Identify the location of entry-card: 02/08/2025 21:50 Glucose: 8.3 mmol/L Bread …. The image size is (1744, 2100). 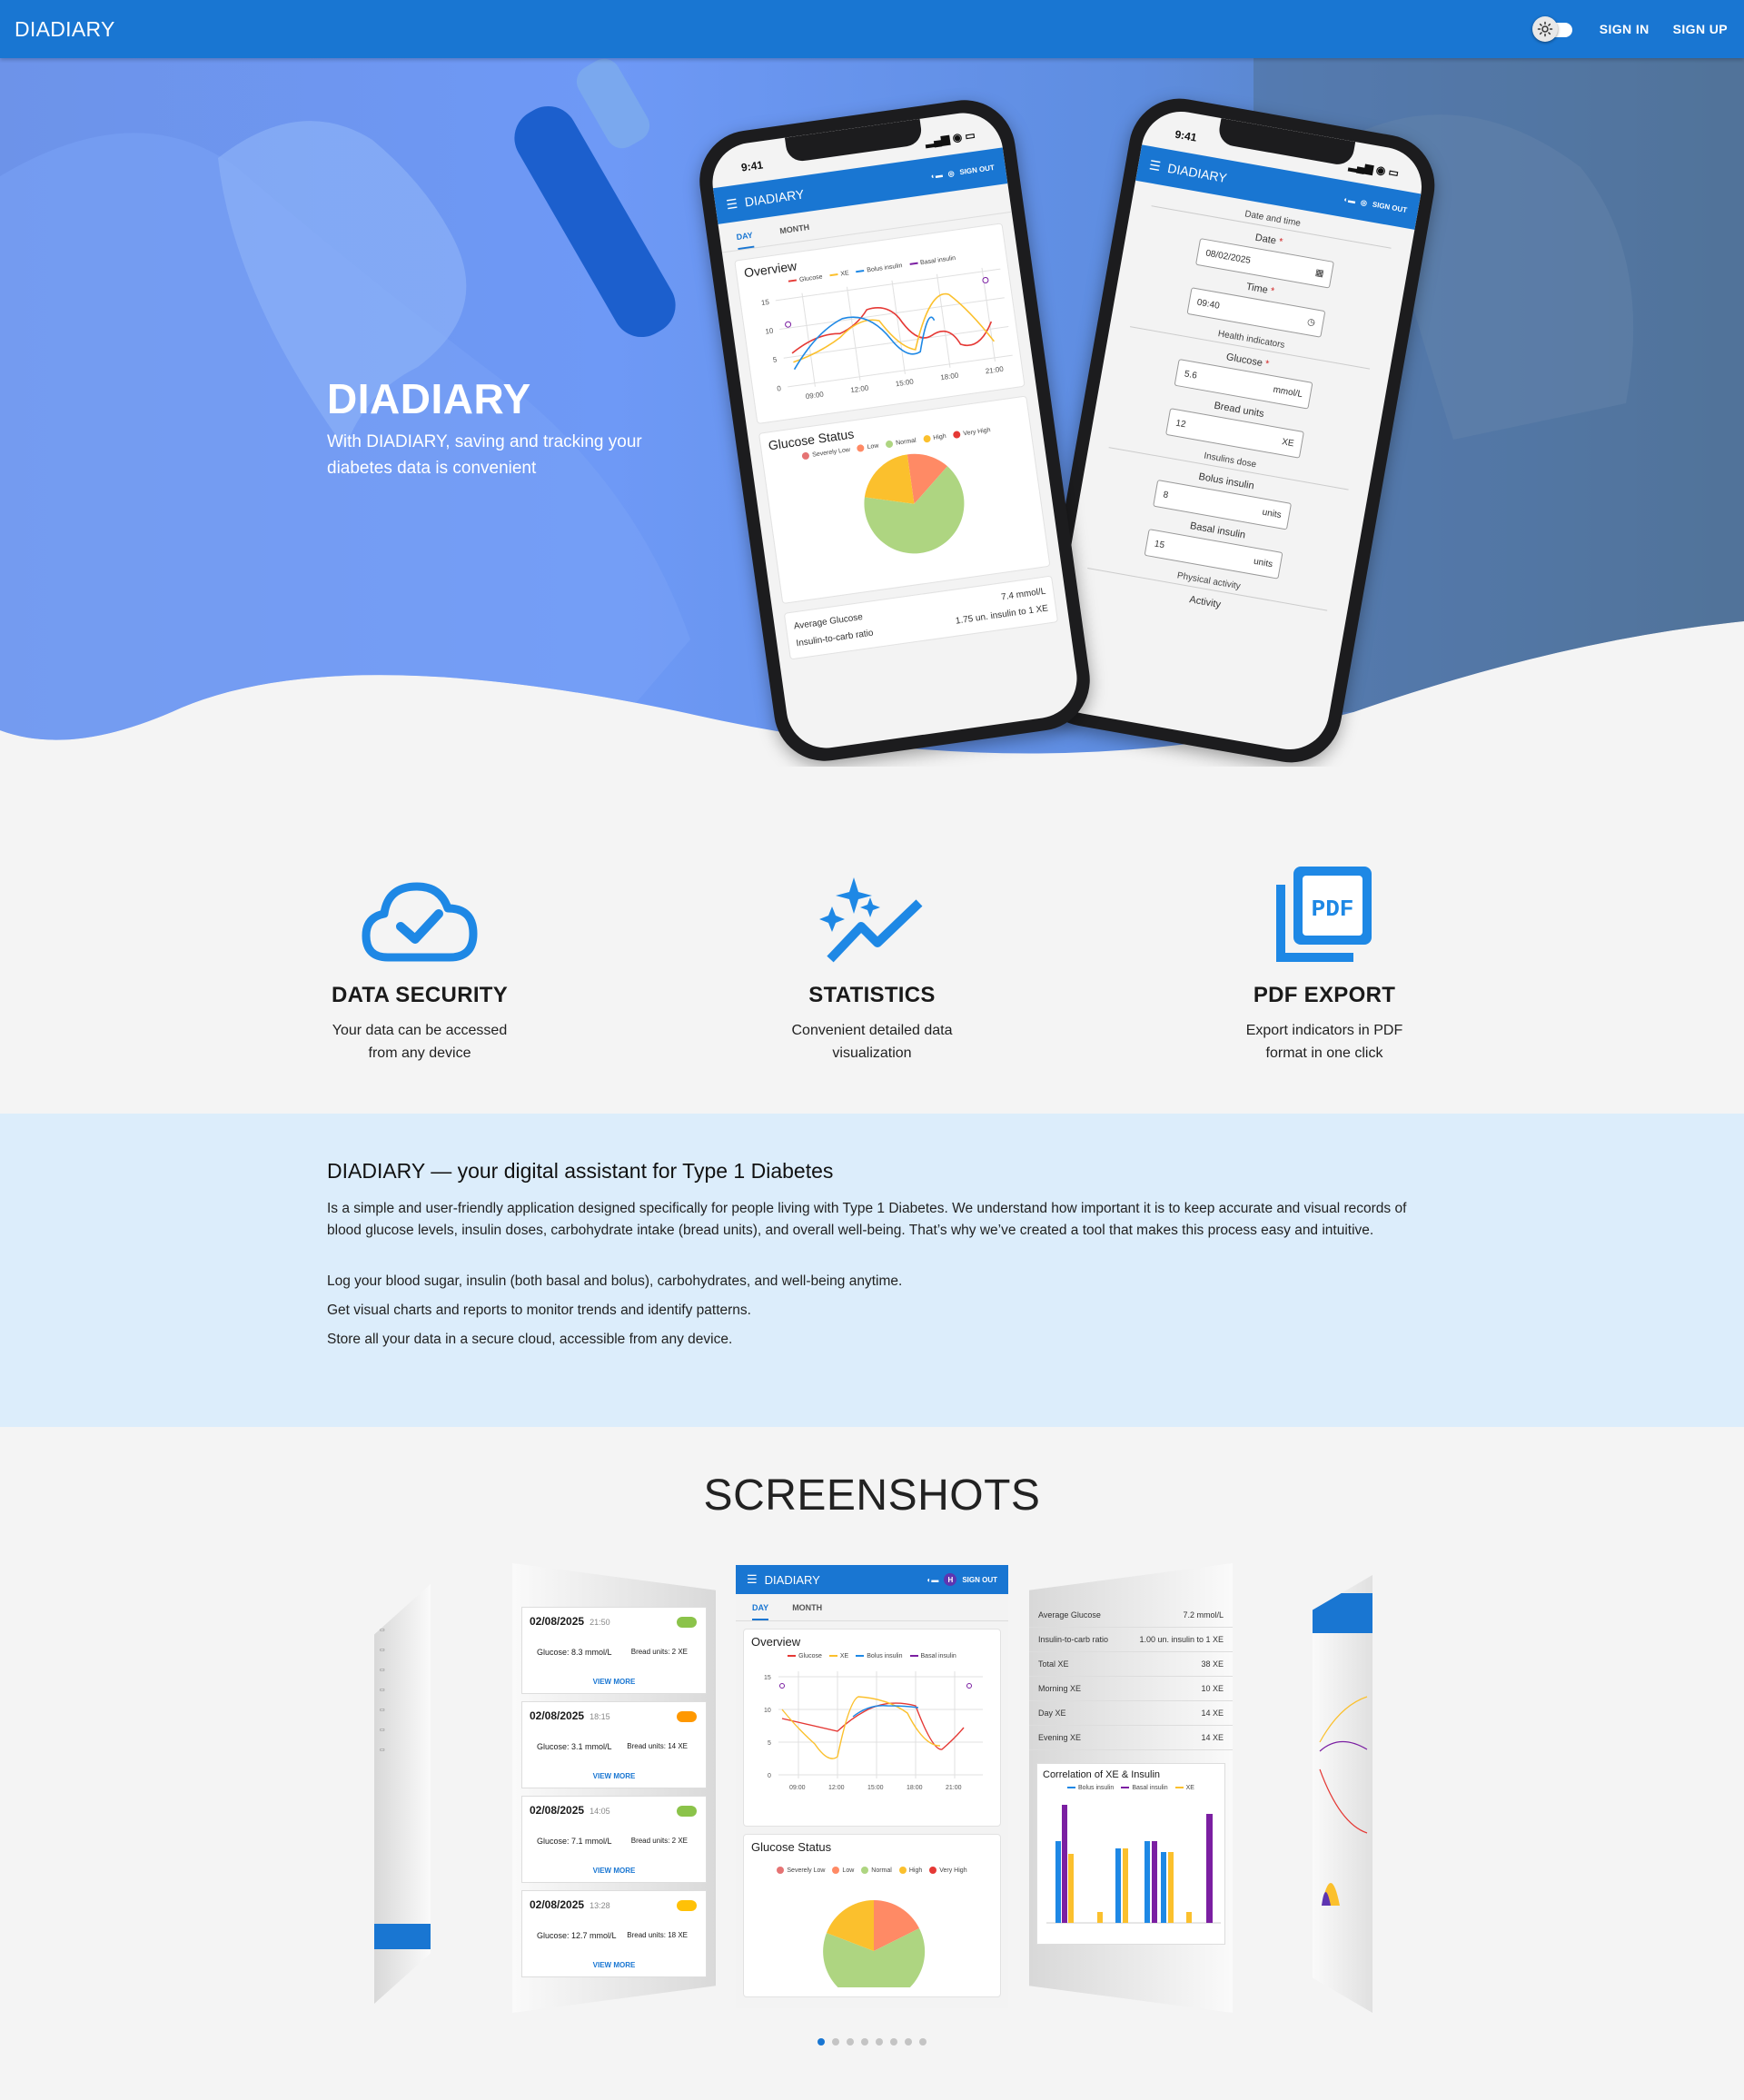
(614, 1650).